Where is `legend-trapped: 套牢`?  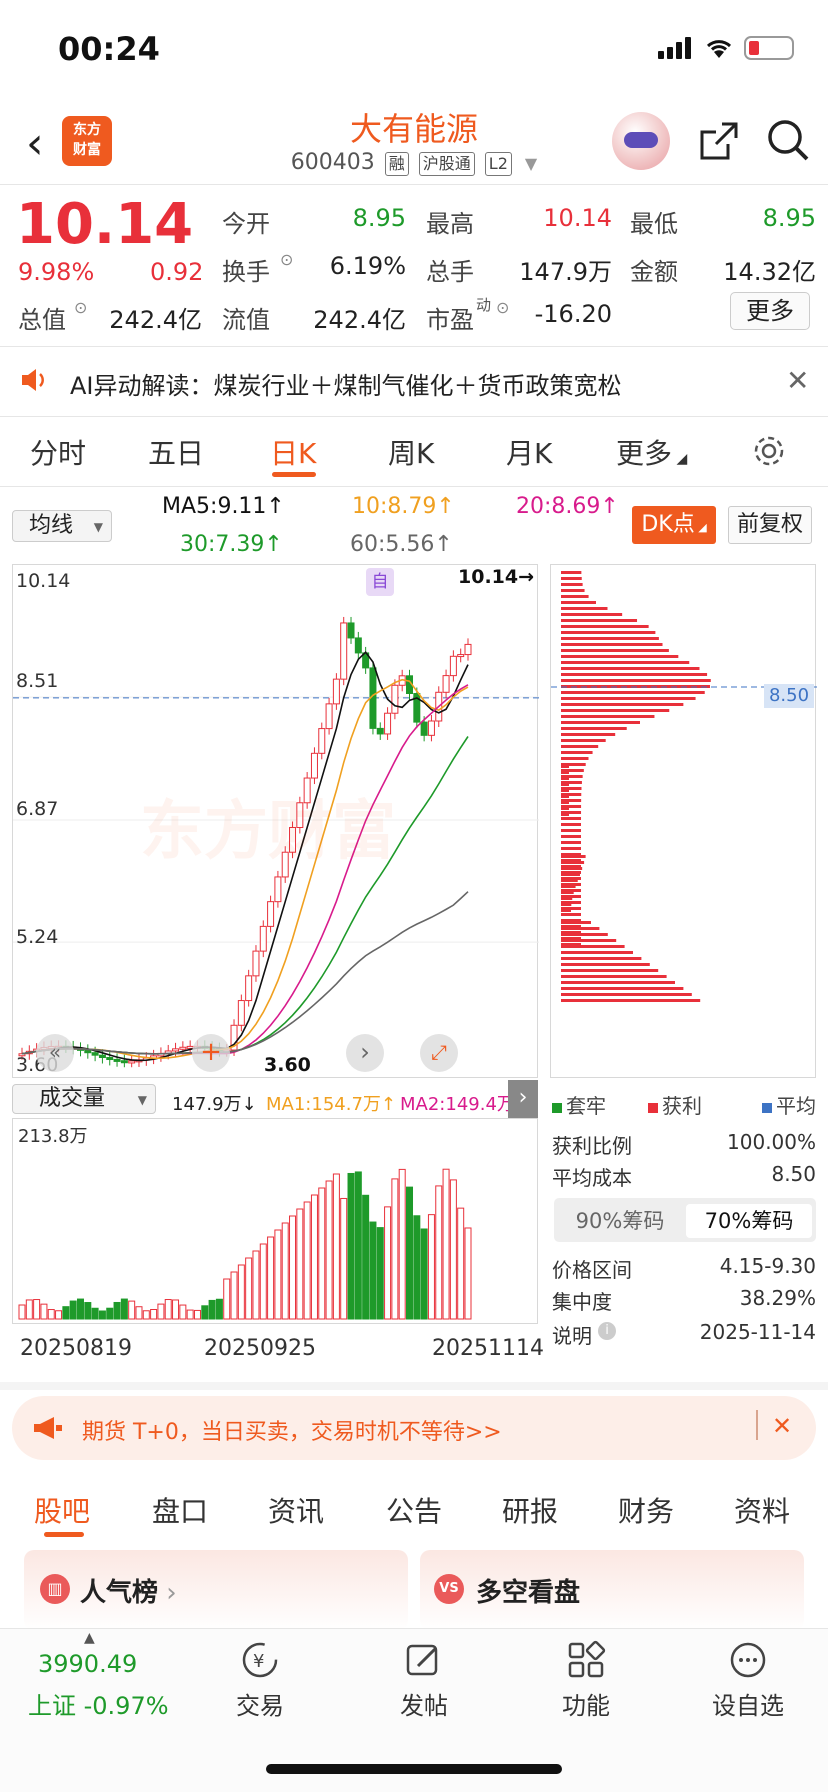 legend-trapped: 套牢 is located at coordinates (579, 1104).